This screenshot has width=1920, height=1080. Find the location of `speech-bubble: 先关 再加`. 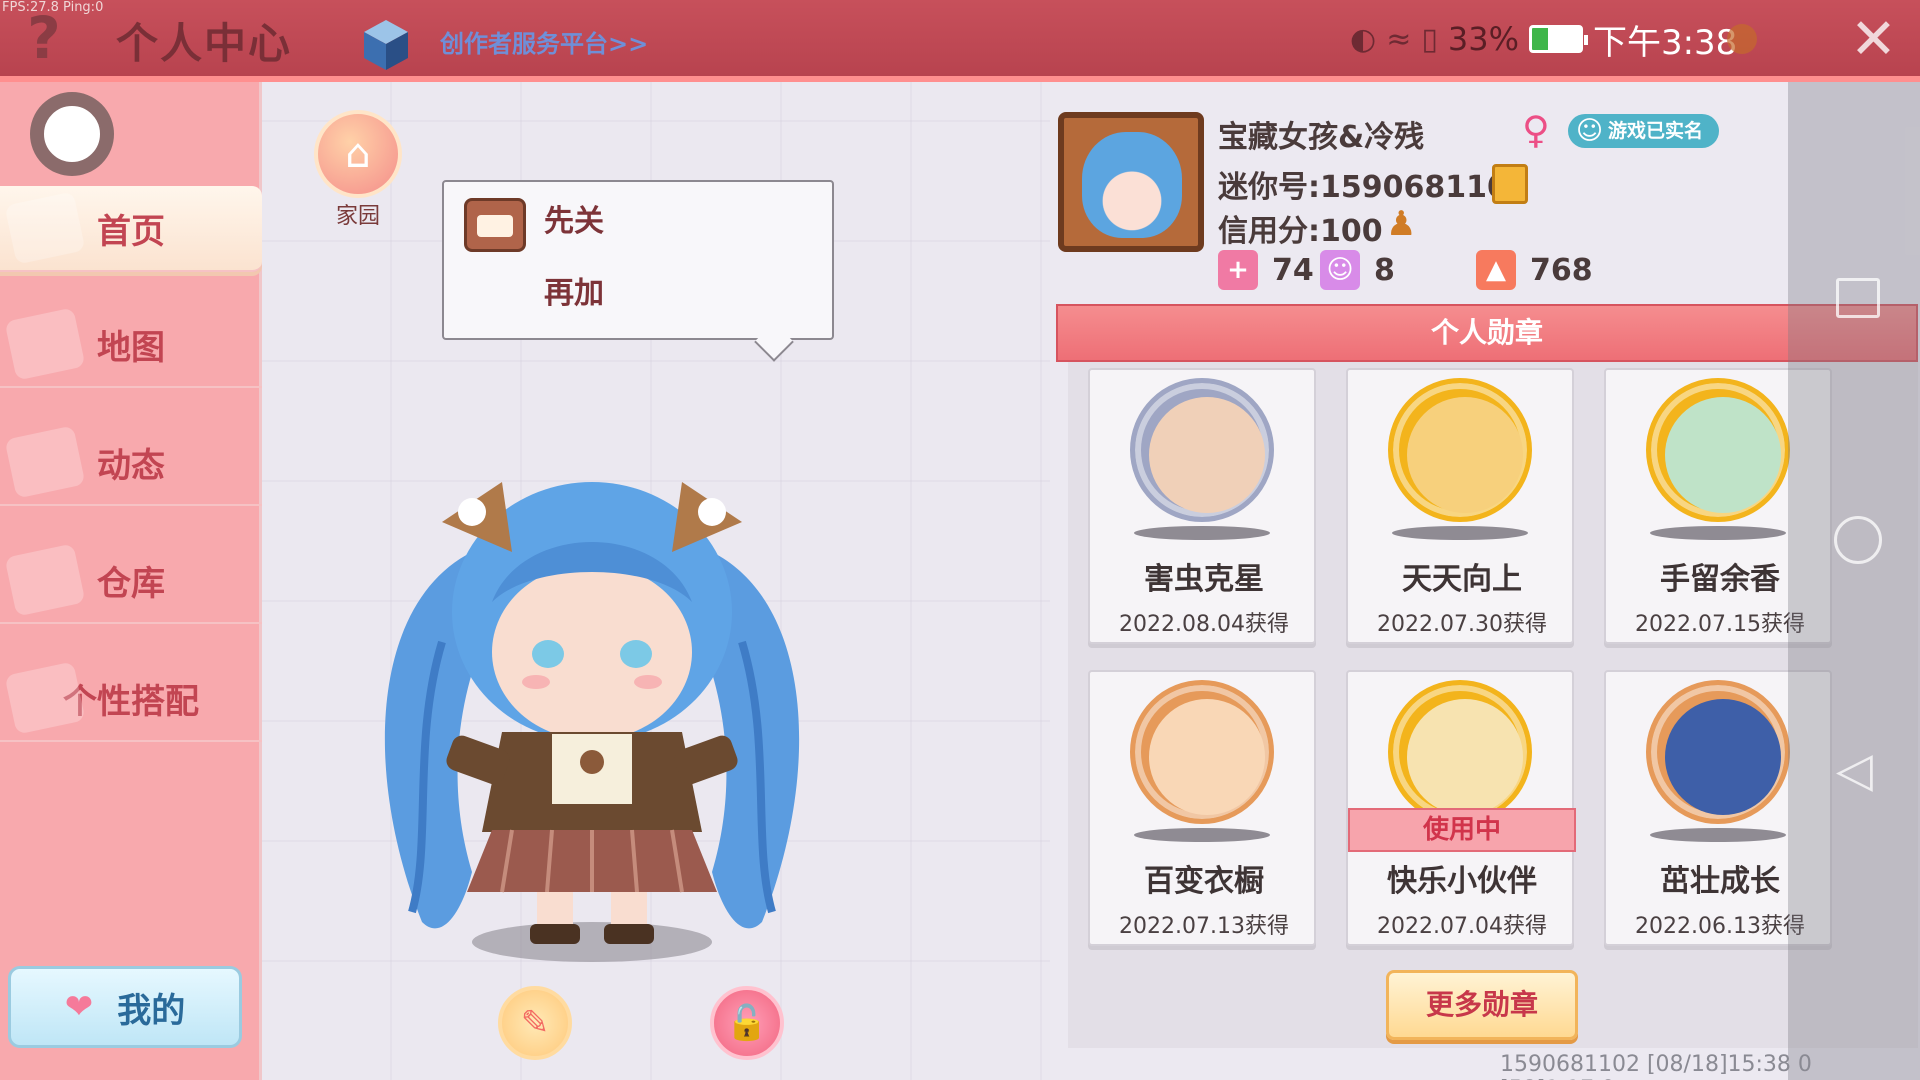

speech-bubble: 先关 再加 is located at coordinates (638, 260).